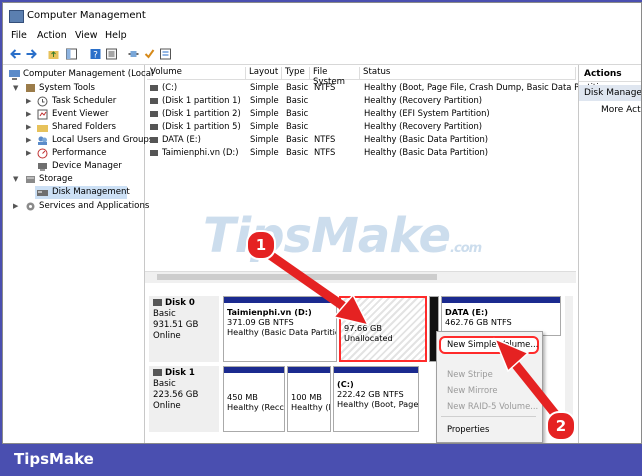 The image size is (642, 476). I want to click on list-view-icon, so click(165, 54).